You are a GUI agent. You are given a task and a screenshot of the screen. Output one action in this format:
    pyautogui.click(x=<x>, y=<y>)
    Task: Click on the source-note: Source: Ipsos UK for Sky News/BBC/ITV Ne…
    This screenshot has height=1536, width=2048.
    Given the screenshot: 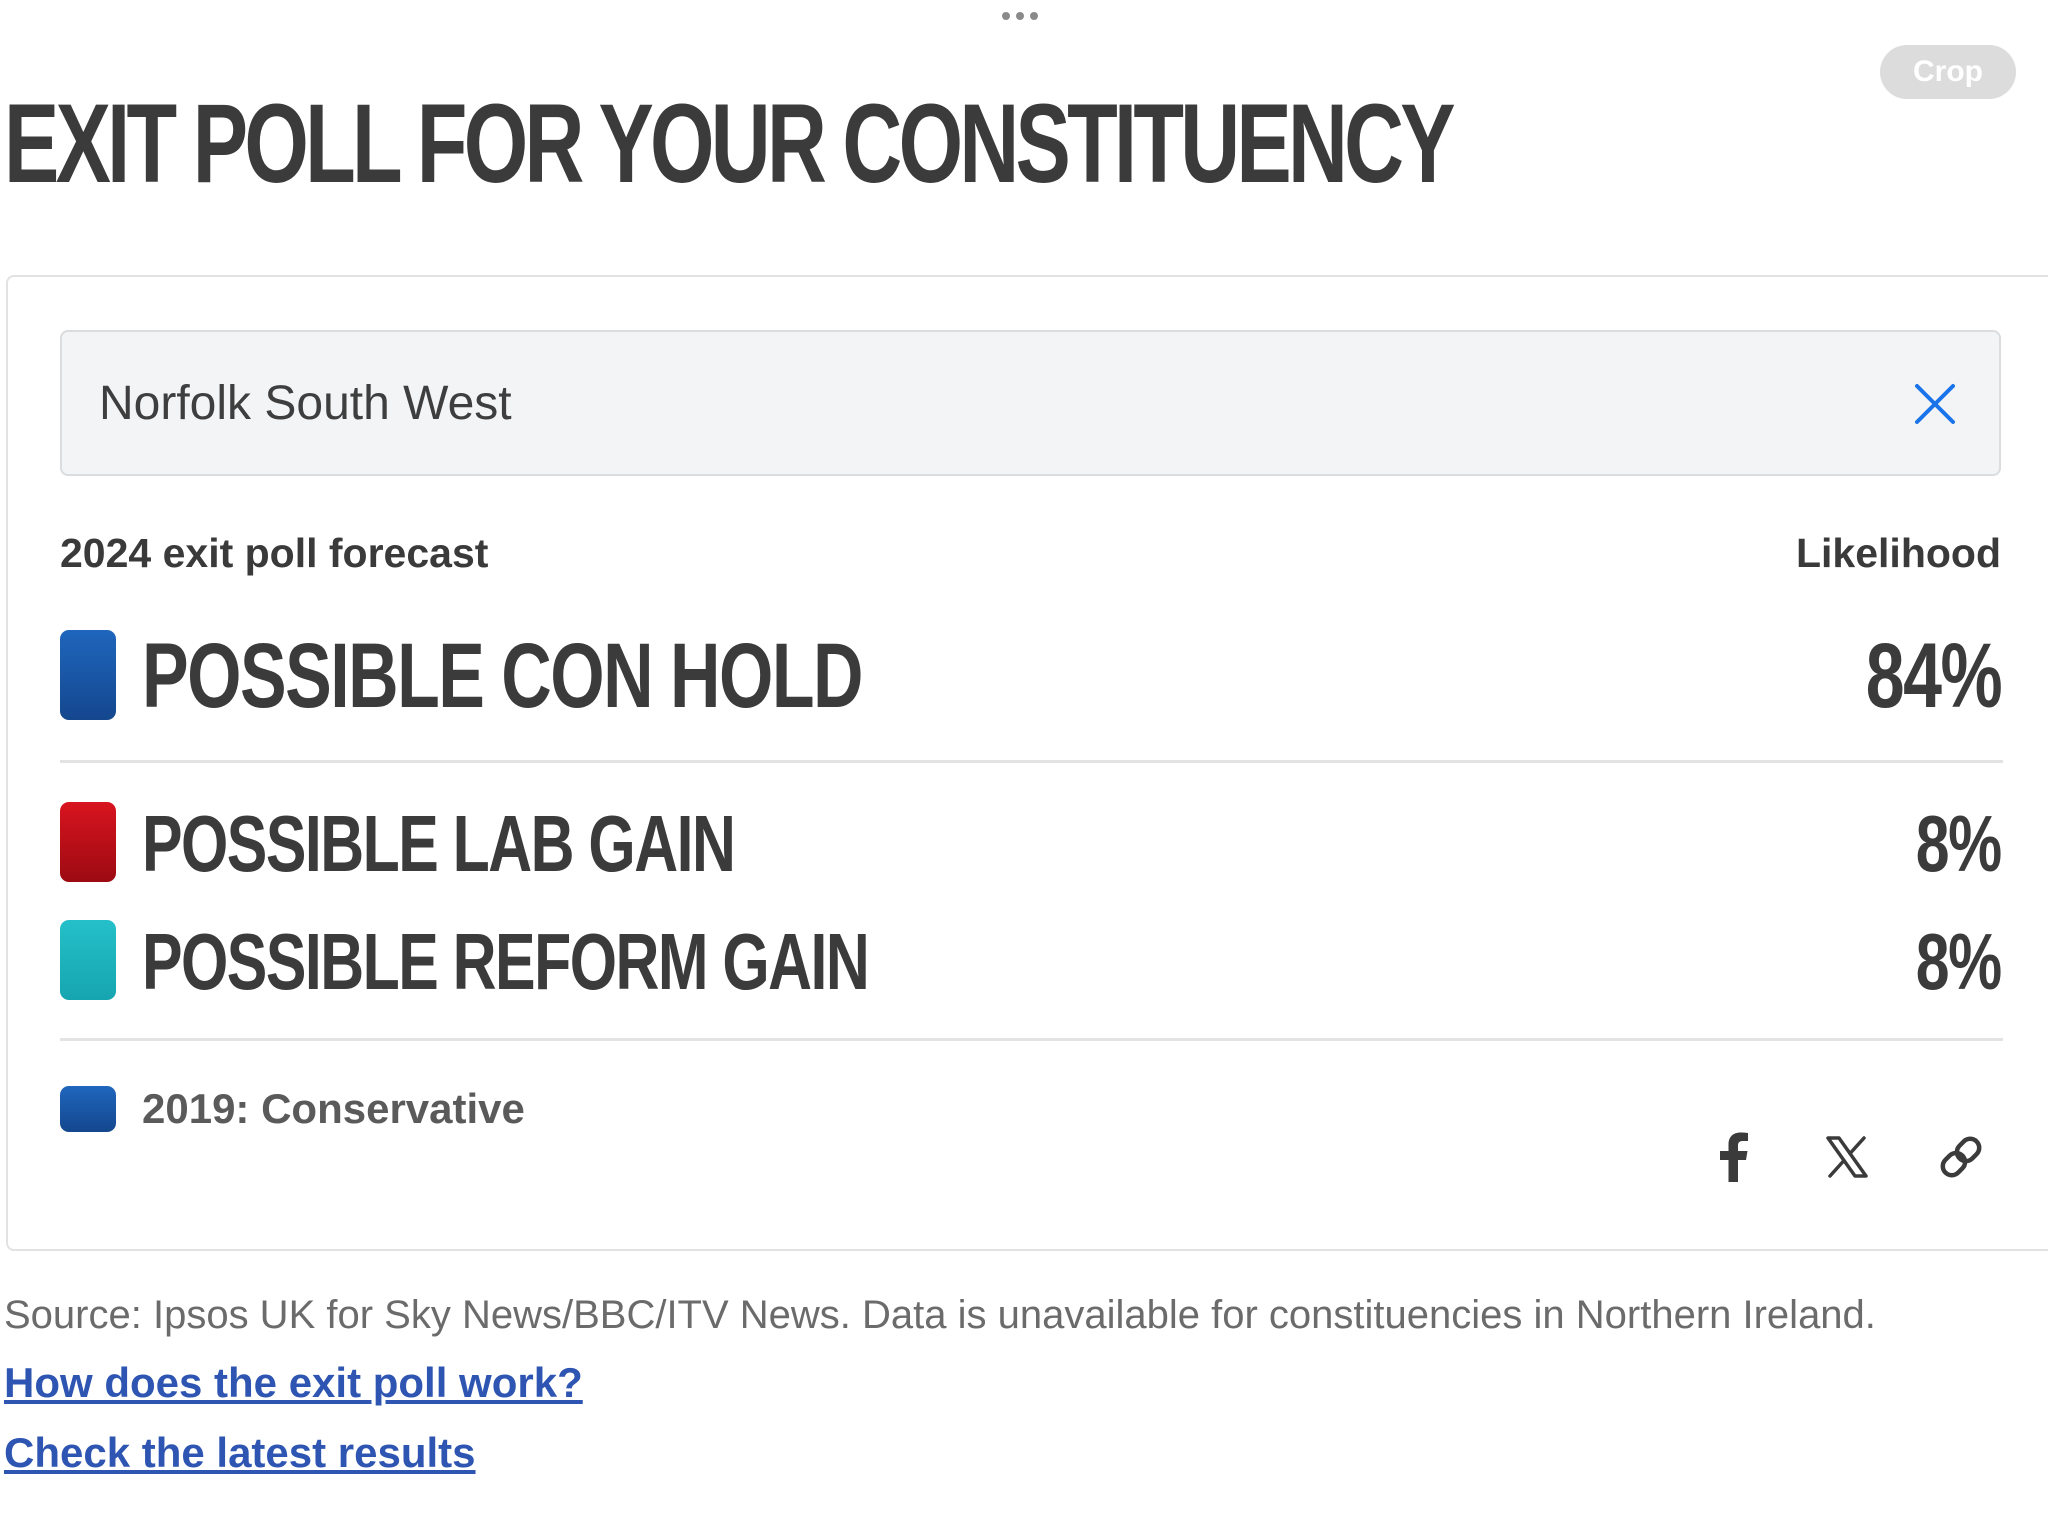 What is the action you would take?
    pyautogui.click(x=940, y=1315)
    